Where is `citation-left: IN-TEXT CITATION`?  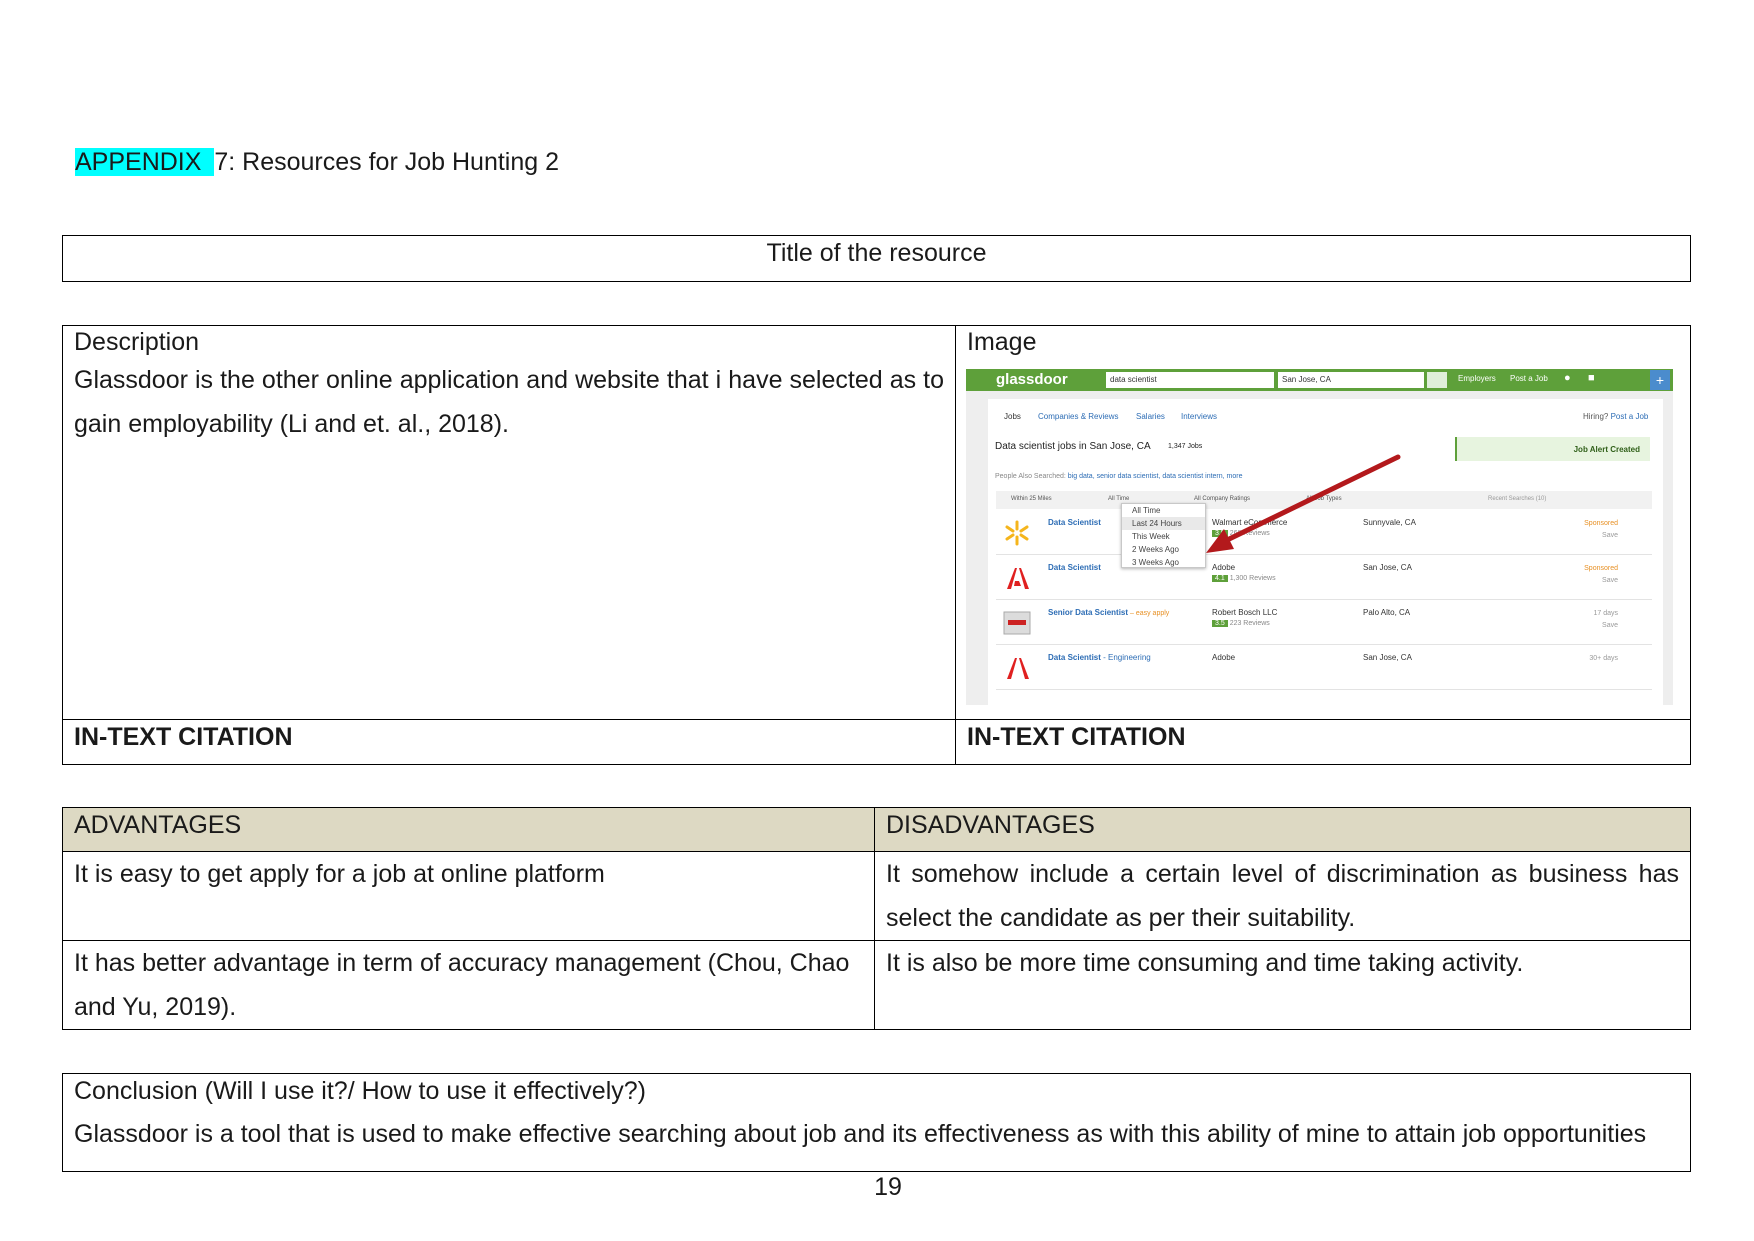
citation-left: IN-TEXT CITATION is located at coordinates (509, 742).